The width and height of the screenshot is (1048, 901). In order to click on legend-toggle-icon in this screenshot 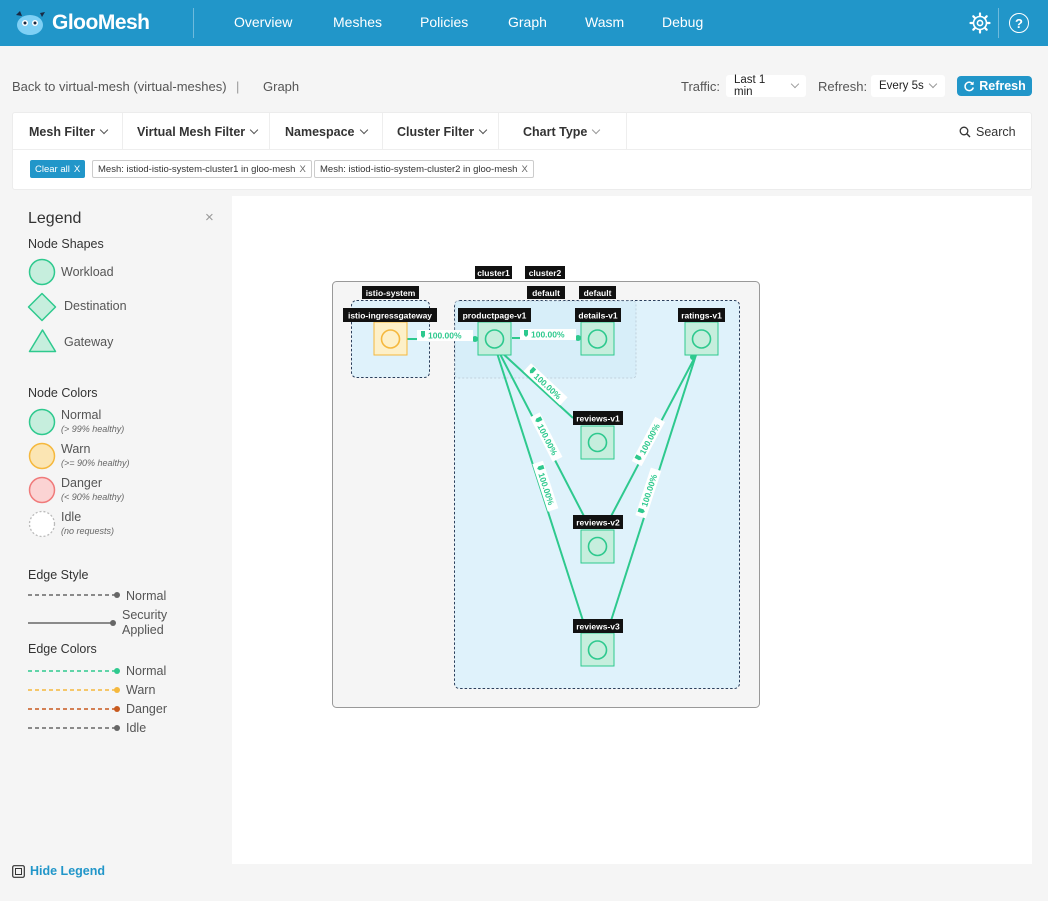, I will do `click(18, 871)`.